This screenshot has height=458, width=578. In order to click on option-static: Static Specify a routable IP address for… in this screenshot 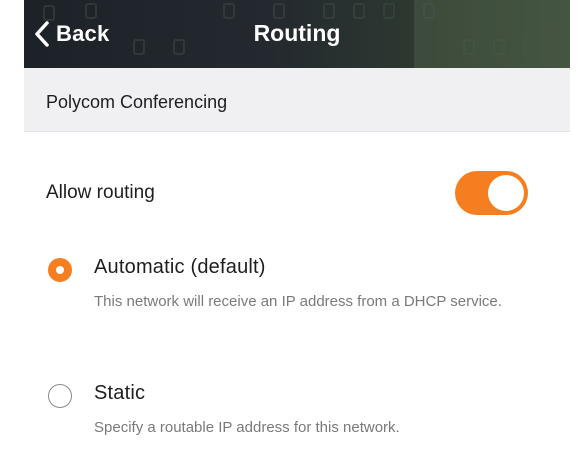, I will do `click(297, 413)`.